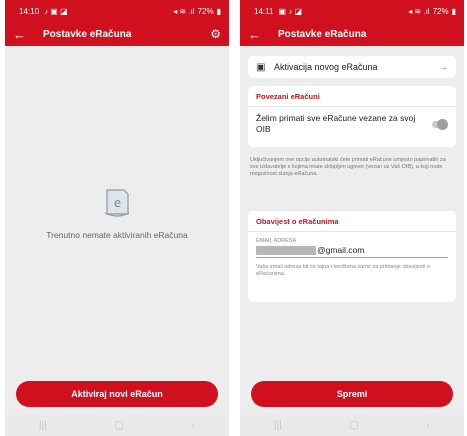 This screenshot has height=436, width=467. I want to click on empty-state: e Trenutno nemate aktiviranih eRačuna, so click(117, 213).